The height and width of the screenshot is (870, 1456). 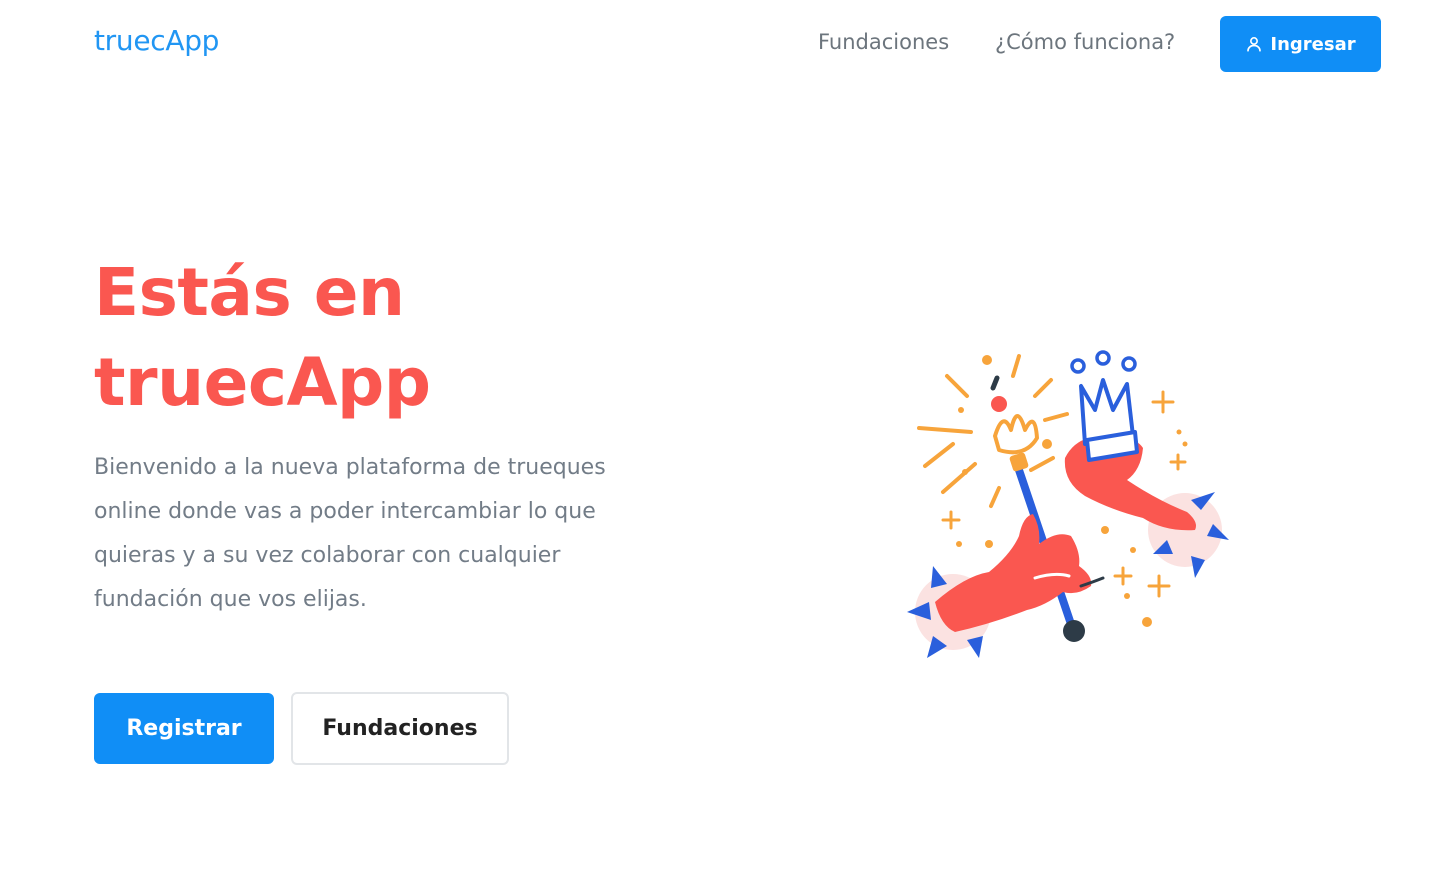 I want to click on register-button: Registrar, so click(x=184, y=728).